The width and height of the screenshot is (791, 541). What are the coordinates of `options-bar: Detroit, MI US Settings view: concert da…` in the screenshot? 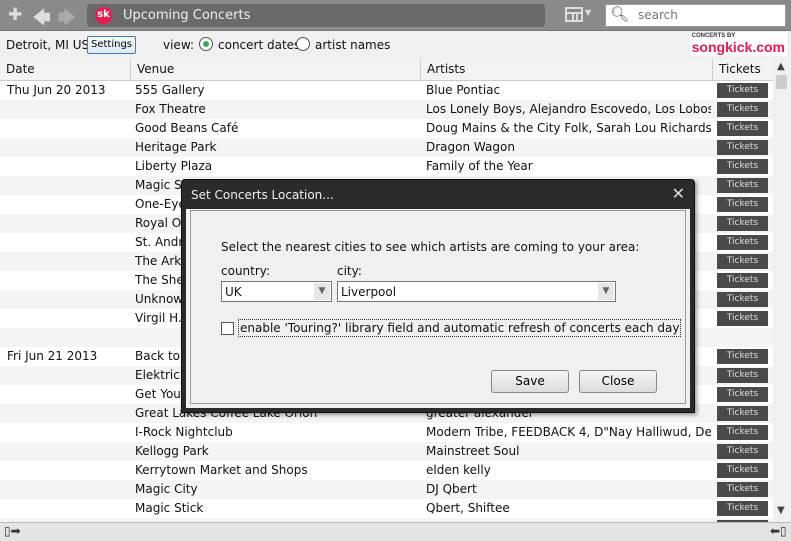 It's located at (395, 45).